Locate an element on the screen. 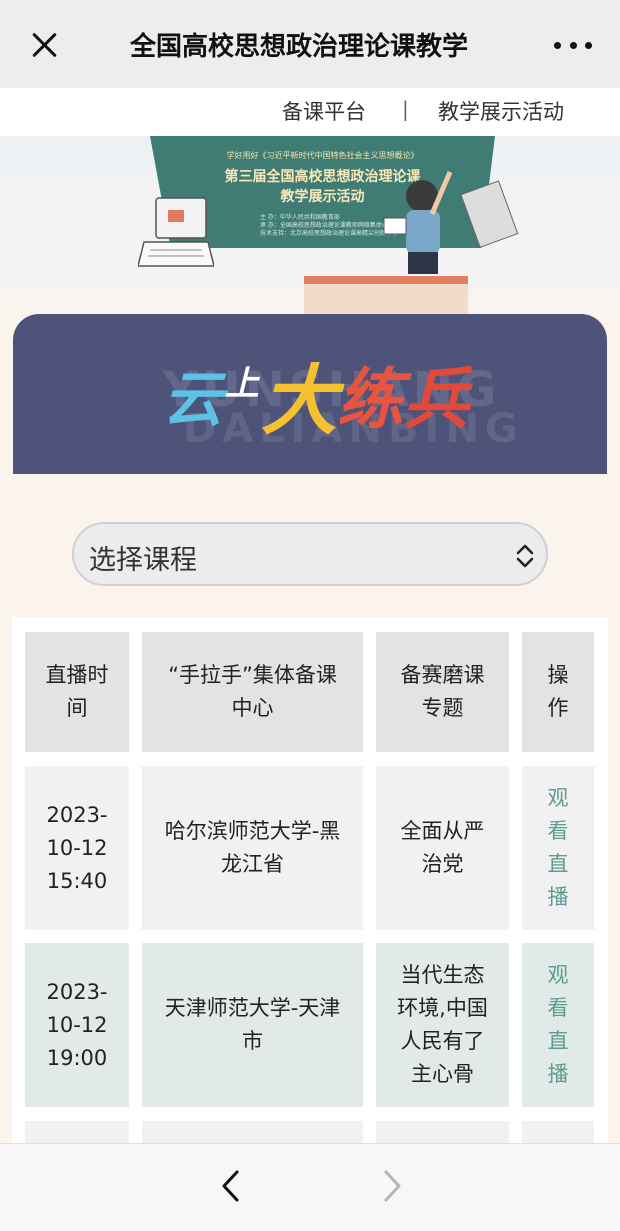  top-bar: 全国高校思想政治理论课教学 is located at coordinates (310, 44).